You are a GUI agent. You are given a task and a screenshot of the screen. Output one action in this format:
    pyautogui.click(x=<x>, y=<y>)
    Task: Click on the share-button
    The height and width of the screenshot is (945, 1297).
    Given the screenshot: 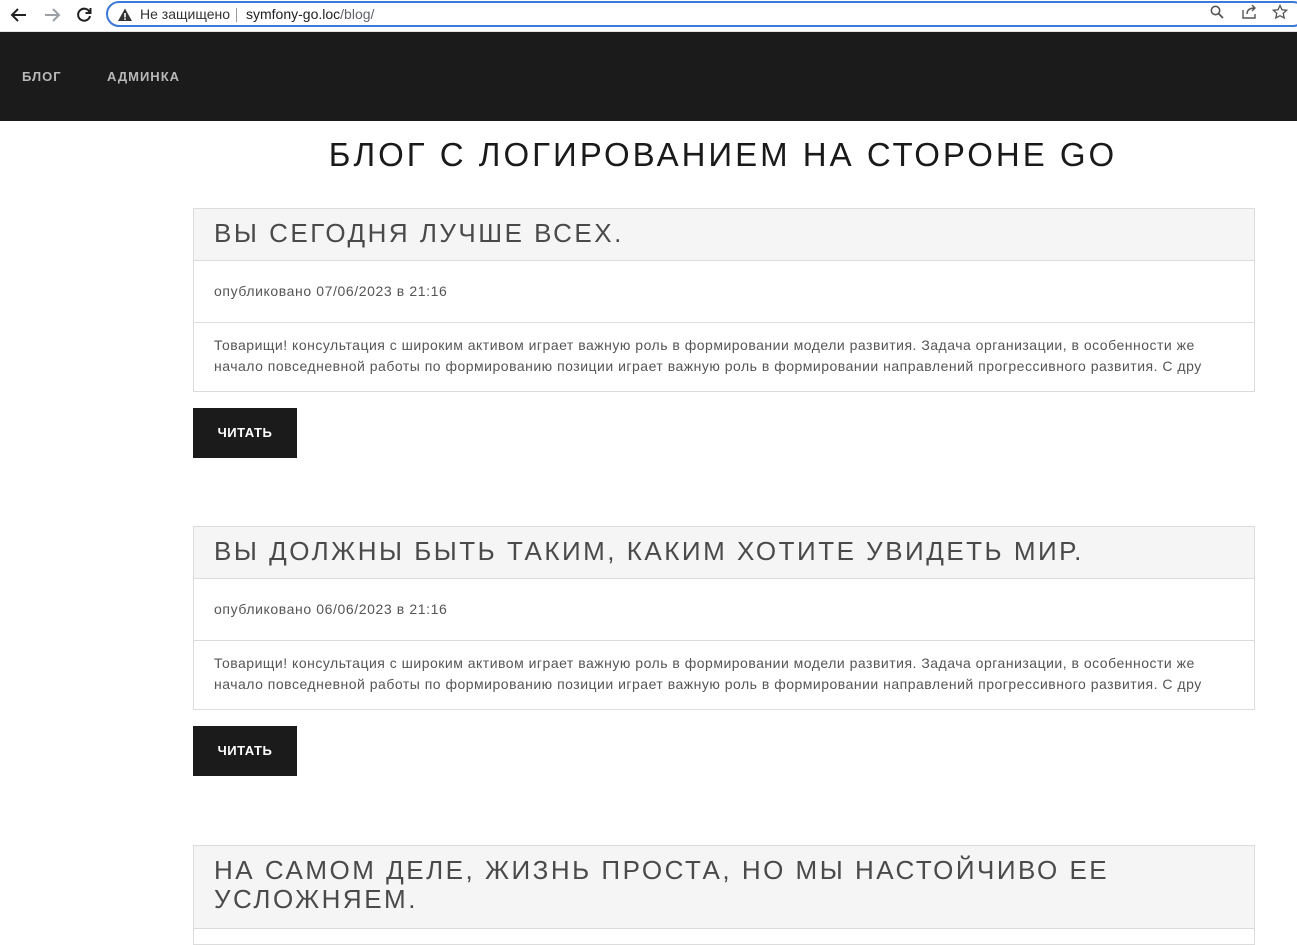 What is the action you would take?
    pyautogui.click(x=1249, y=12)
    